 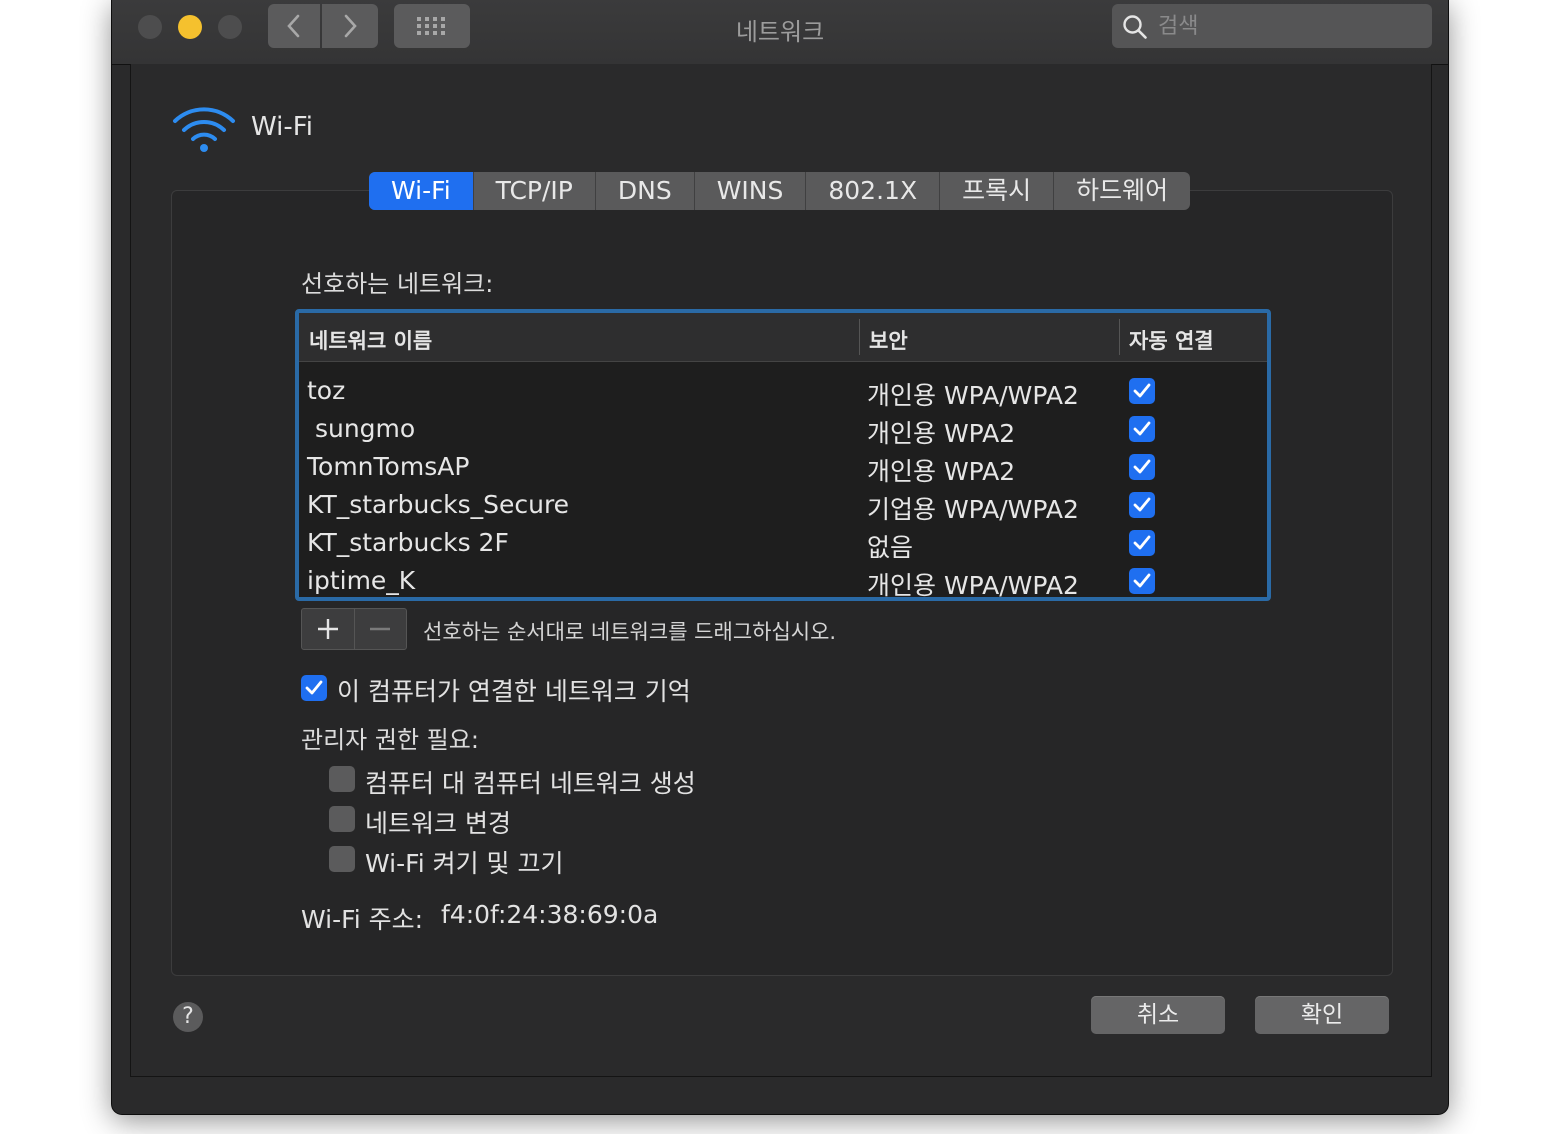 I want to click on tab-tcpip: TCP/IP, so click(x=535, y=191).